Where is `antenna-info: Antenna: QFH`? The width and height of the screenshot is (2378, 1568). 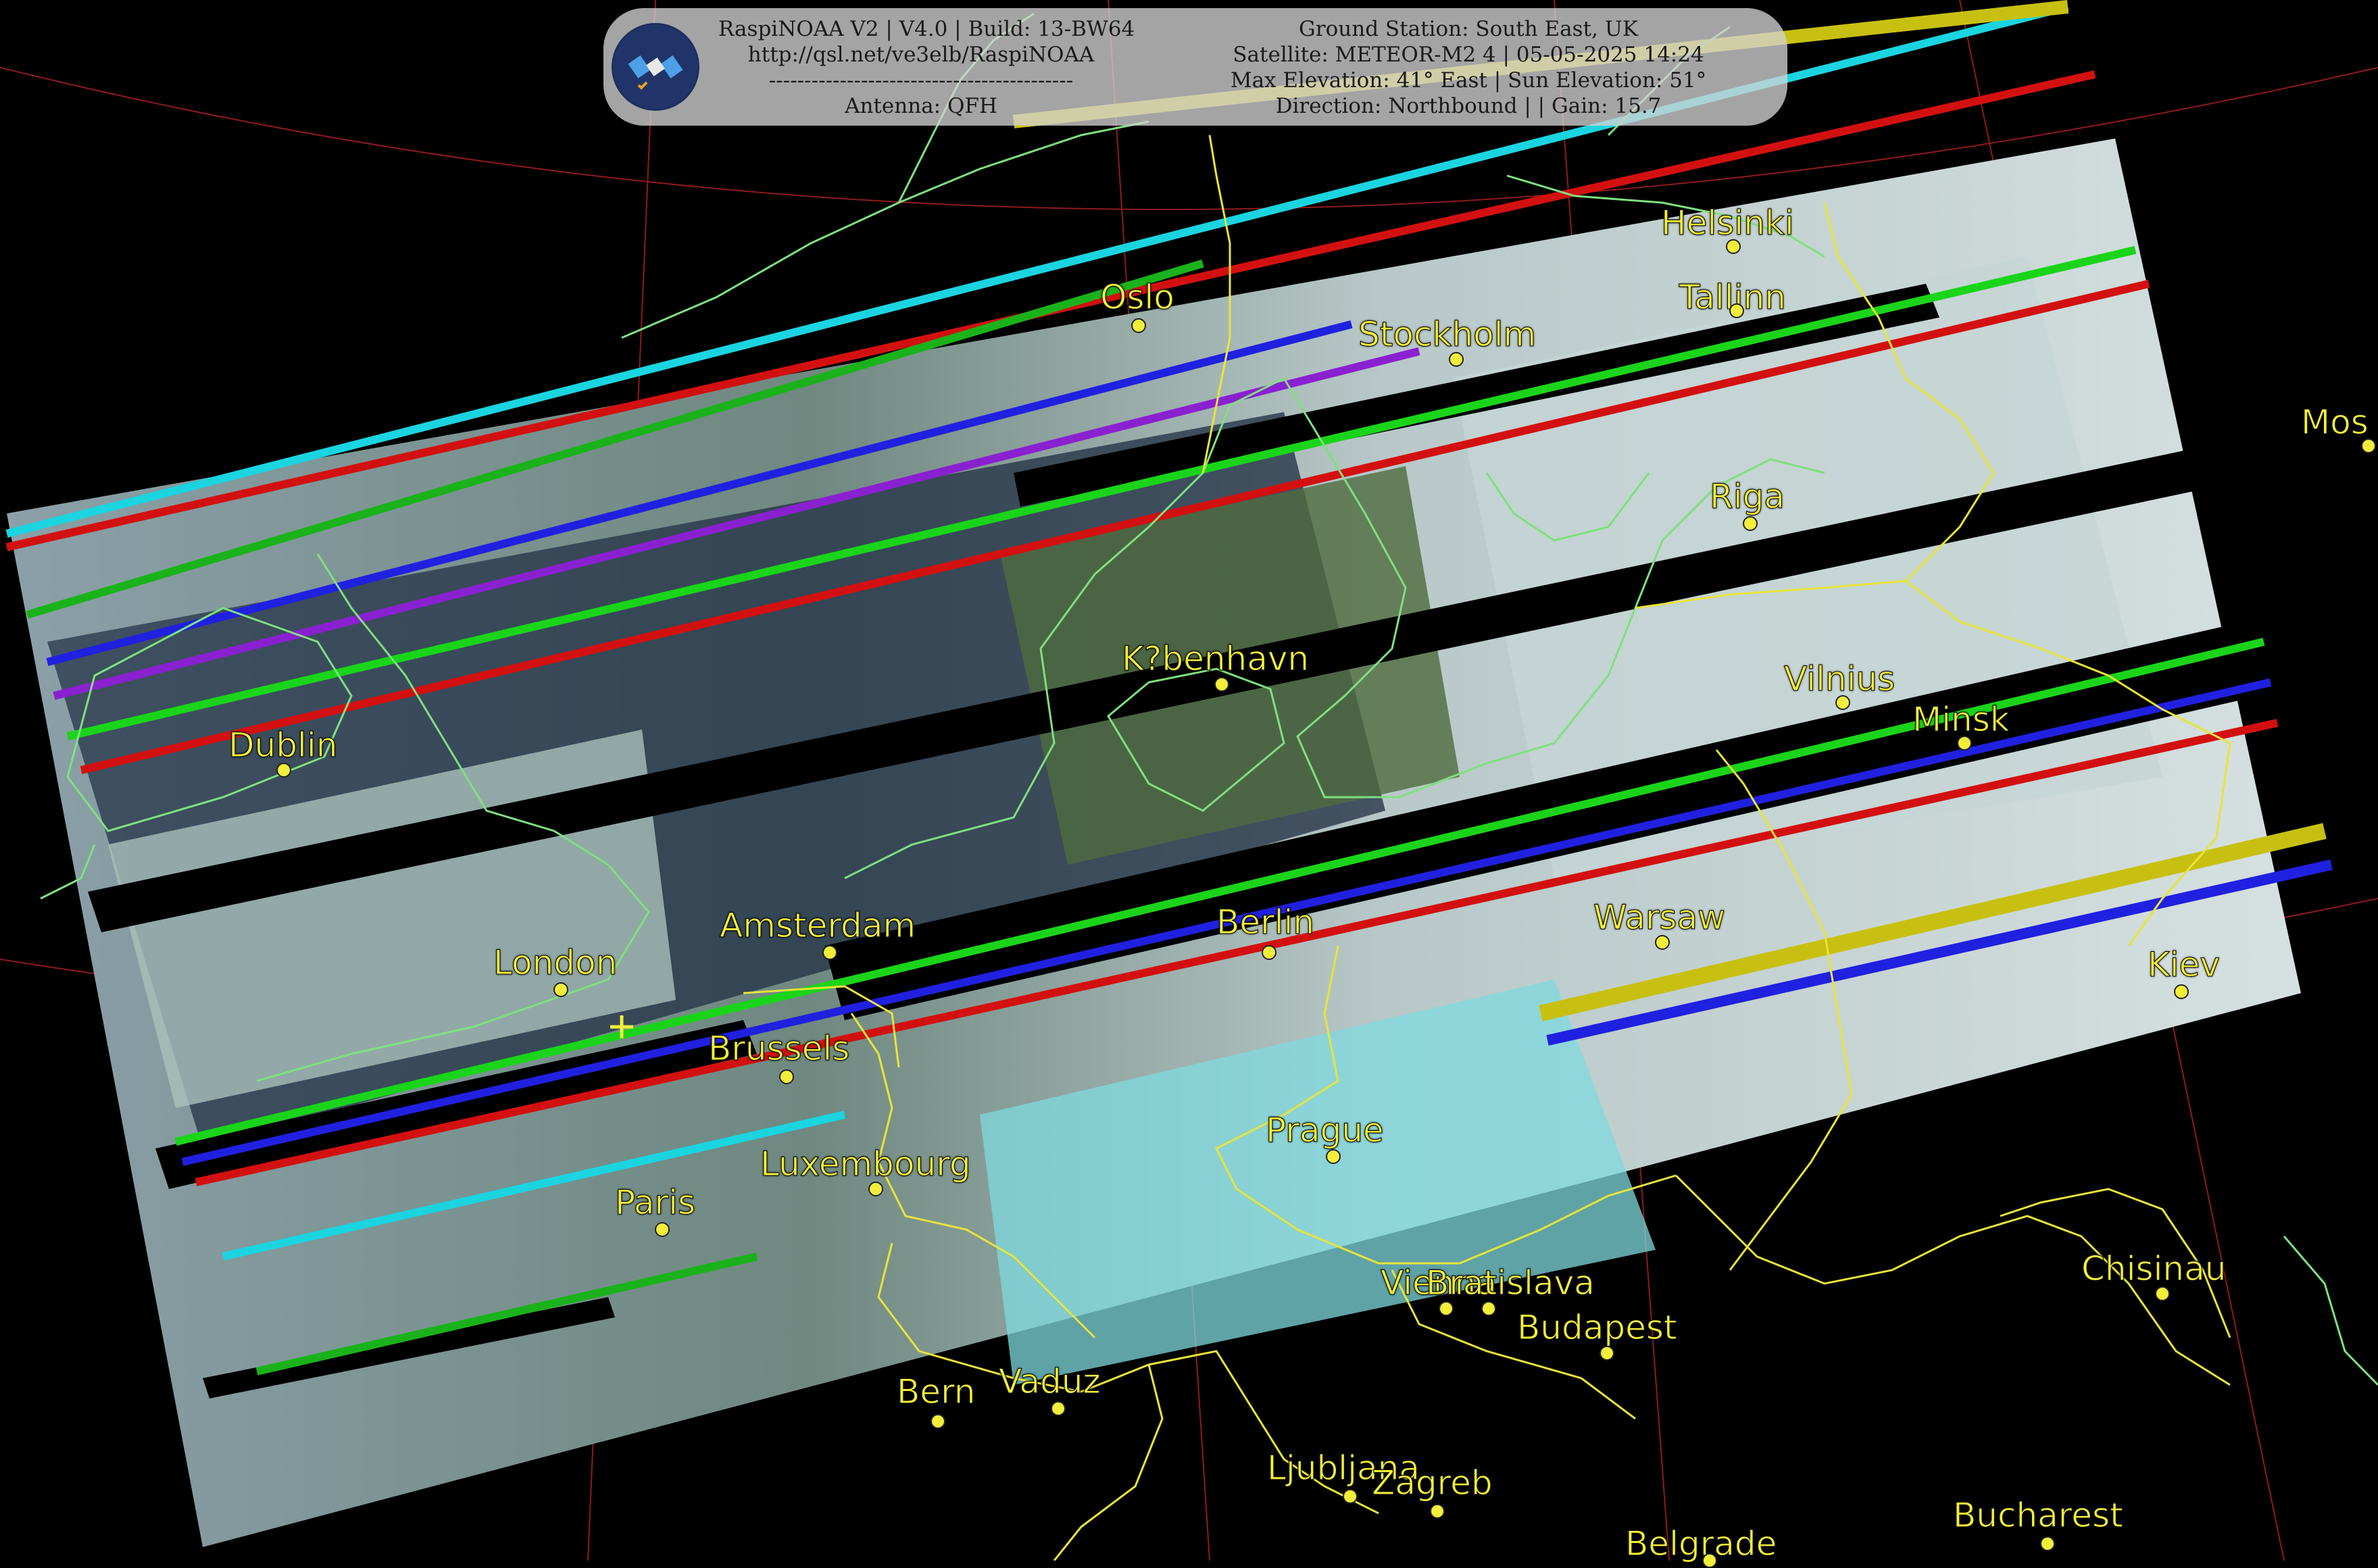 antenna-info: Antenna: QFH is located at coordinates (921, 106).